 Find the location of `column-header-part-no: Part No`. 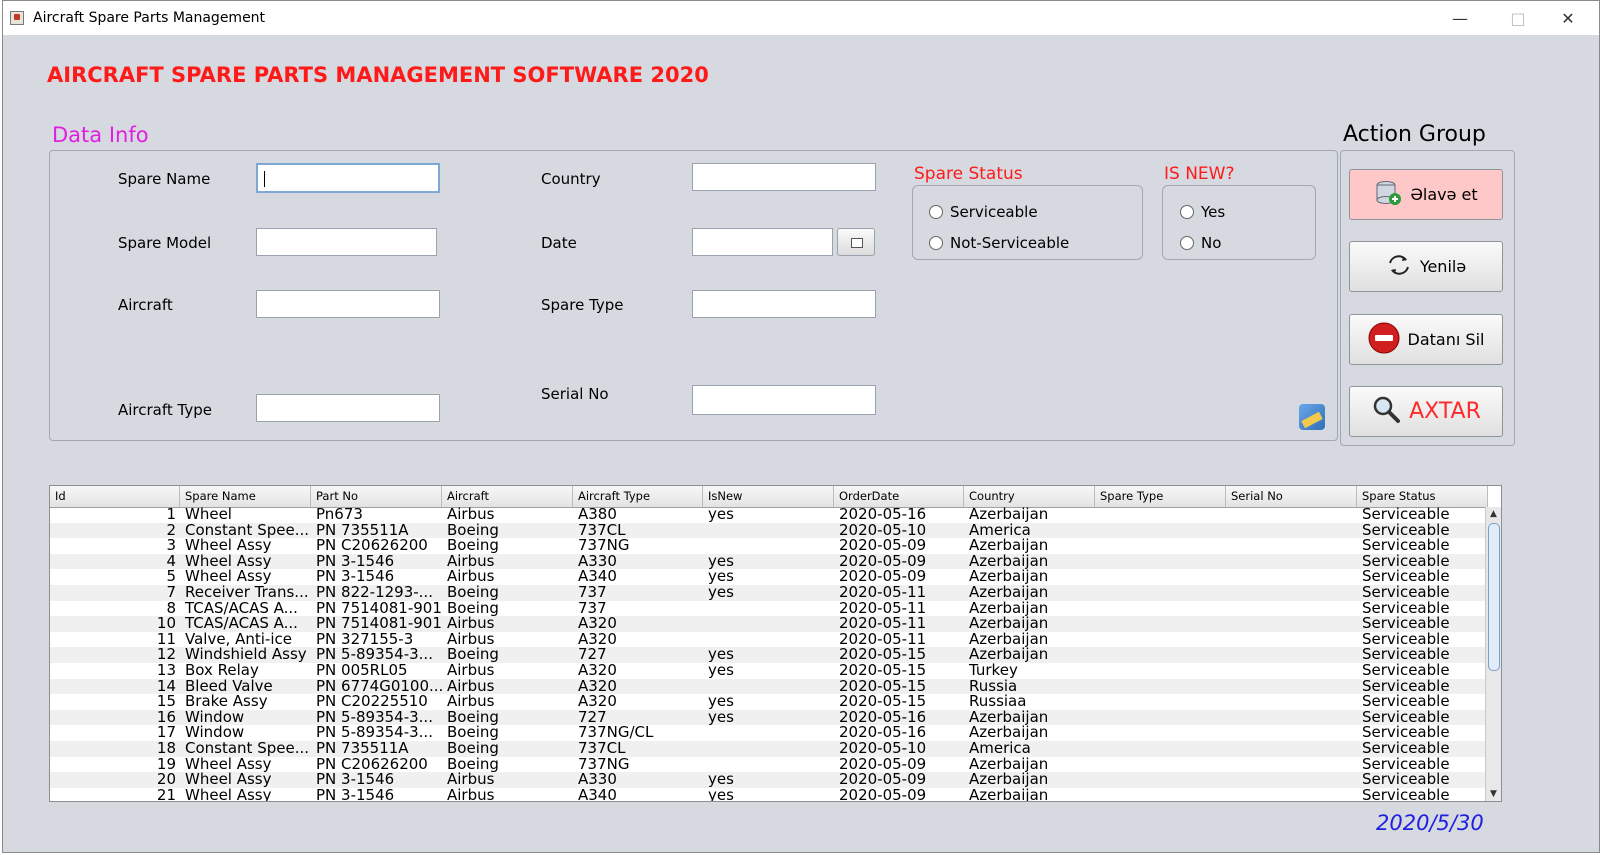

column-header-part-no: Part No is located at coordinates (376, 496).